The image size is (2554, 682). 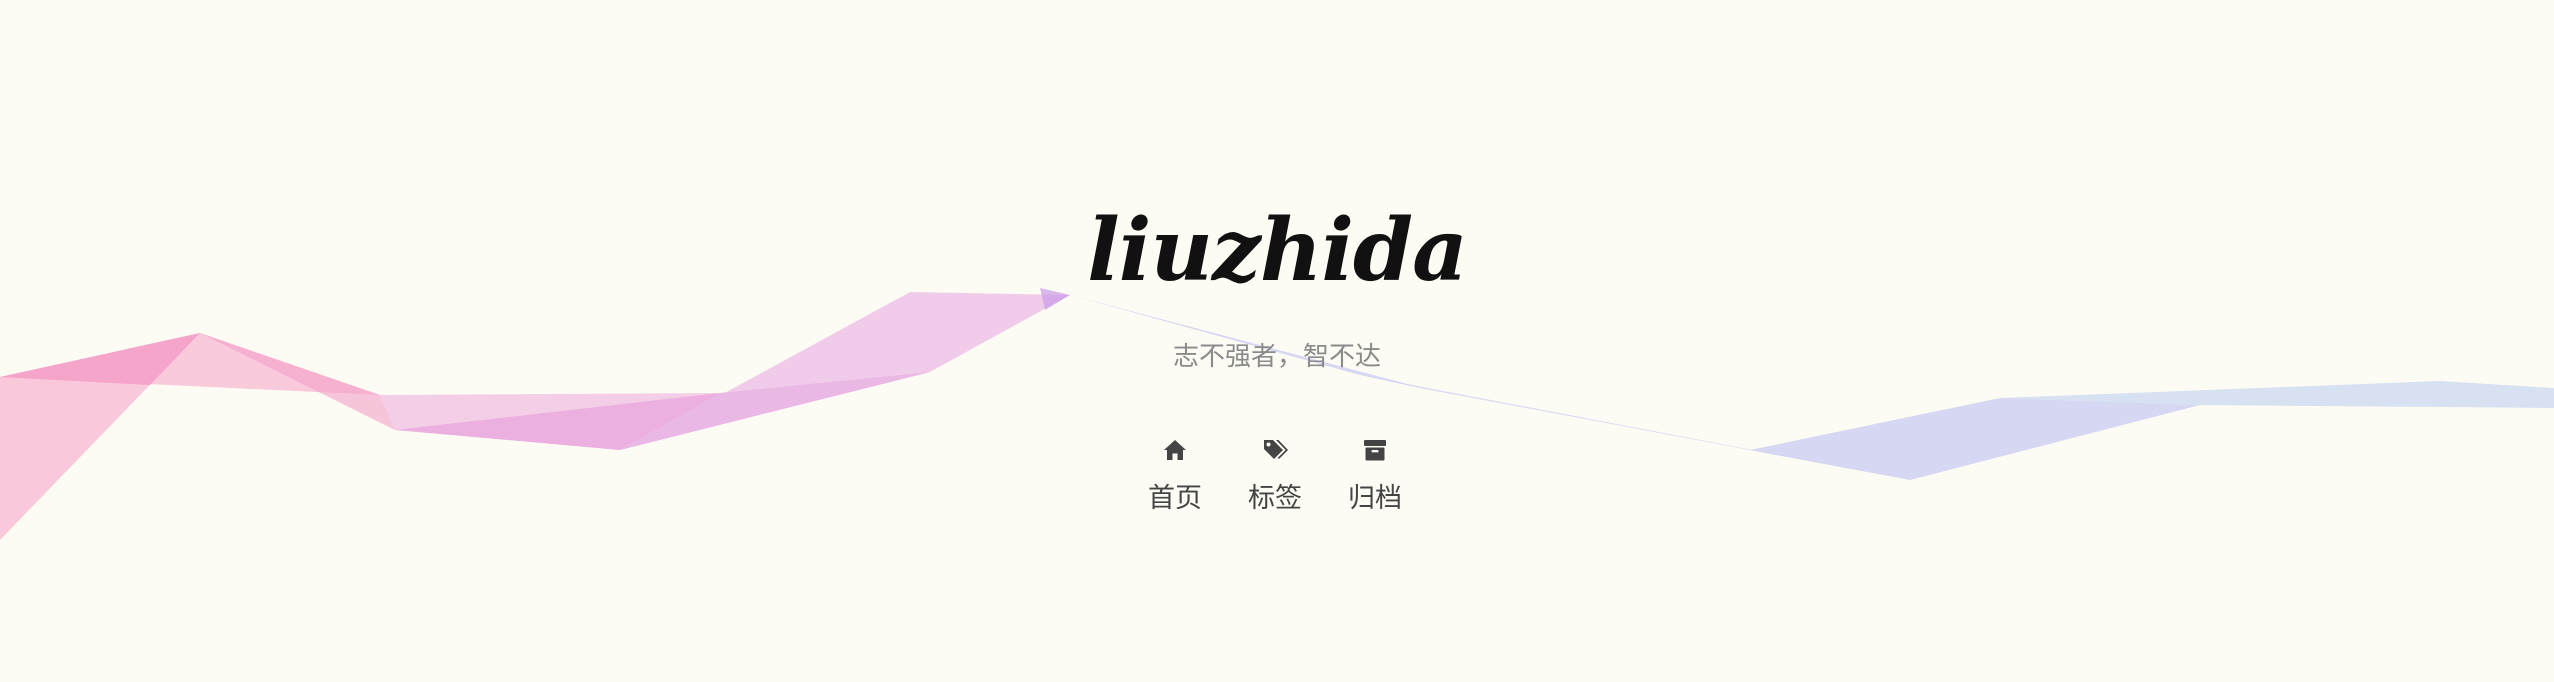 What do you see at coordinates (1175, 450) in the screenshot?
I see `home-icon` at bounding box center [1175, 450].